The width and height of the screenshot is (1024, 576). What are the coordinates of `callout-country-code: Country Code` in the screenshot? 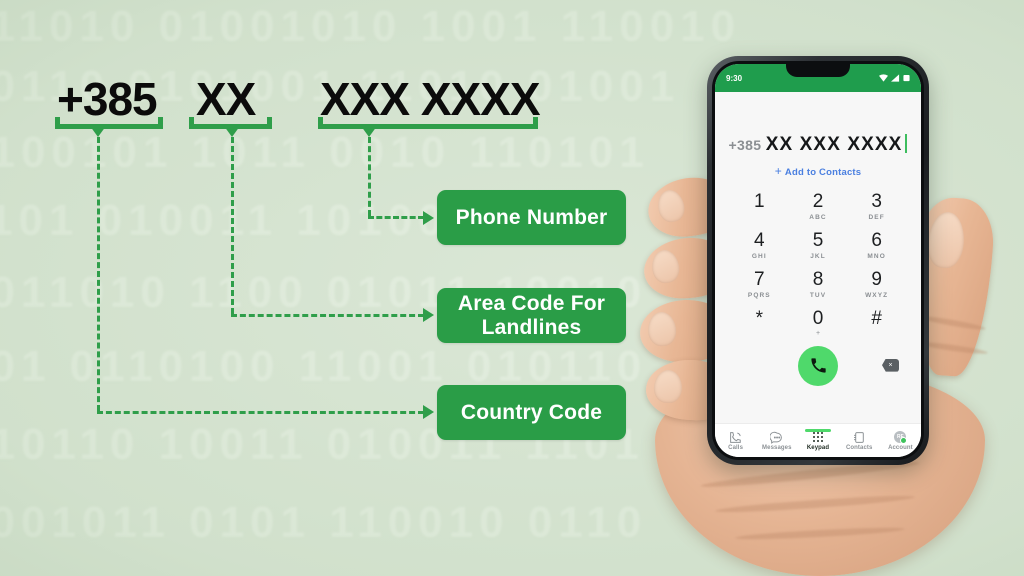 It's located at (531, 412).